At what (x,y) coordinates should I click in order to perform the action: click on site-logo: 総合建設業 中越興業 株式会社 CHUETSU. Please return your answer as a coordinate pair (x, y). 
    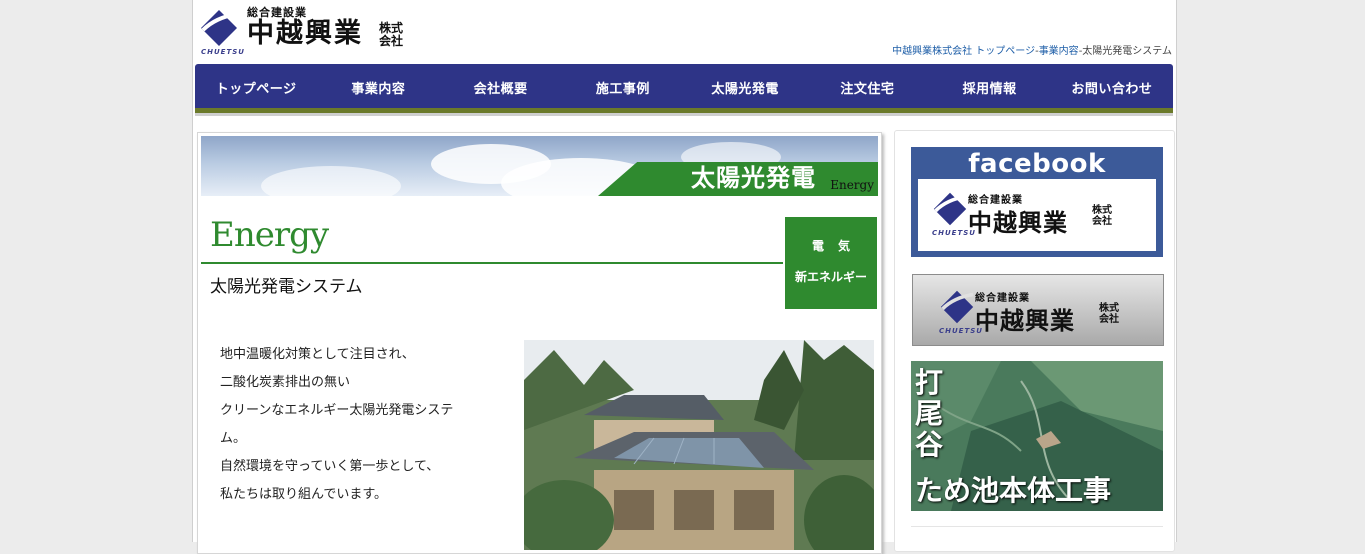
    Looking at the image, I should click on (314, 30).